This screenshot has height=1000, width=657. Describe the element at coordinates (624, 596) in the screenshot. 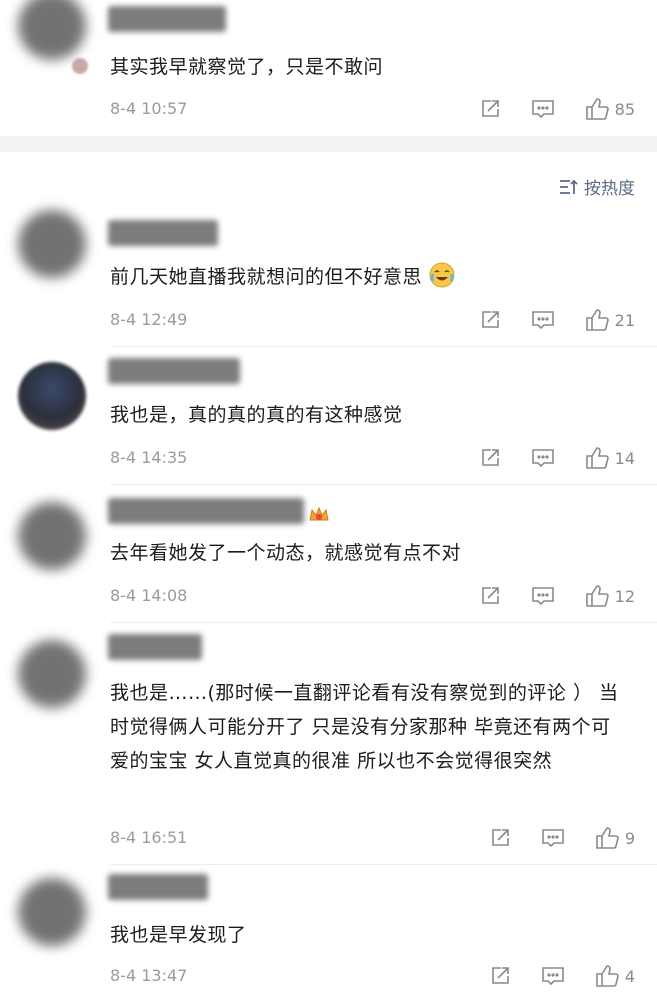

I see `like-count: 12` at that location.